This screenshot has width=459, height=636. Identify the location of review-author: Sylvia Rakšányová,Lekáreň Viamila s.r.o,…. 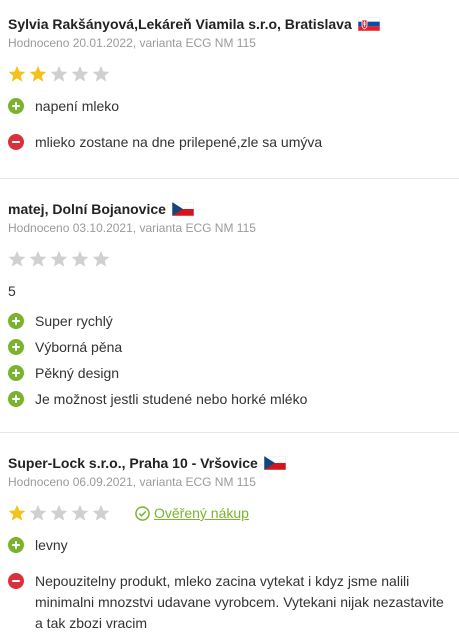
(180, 24).